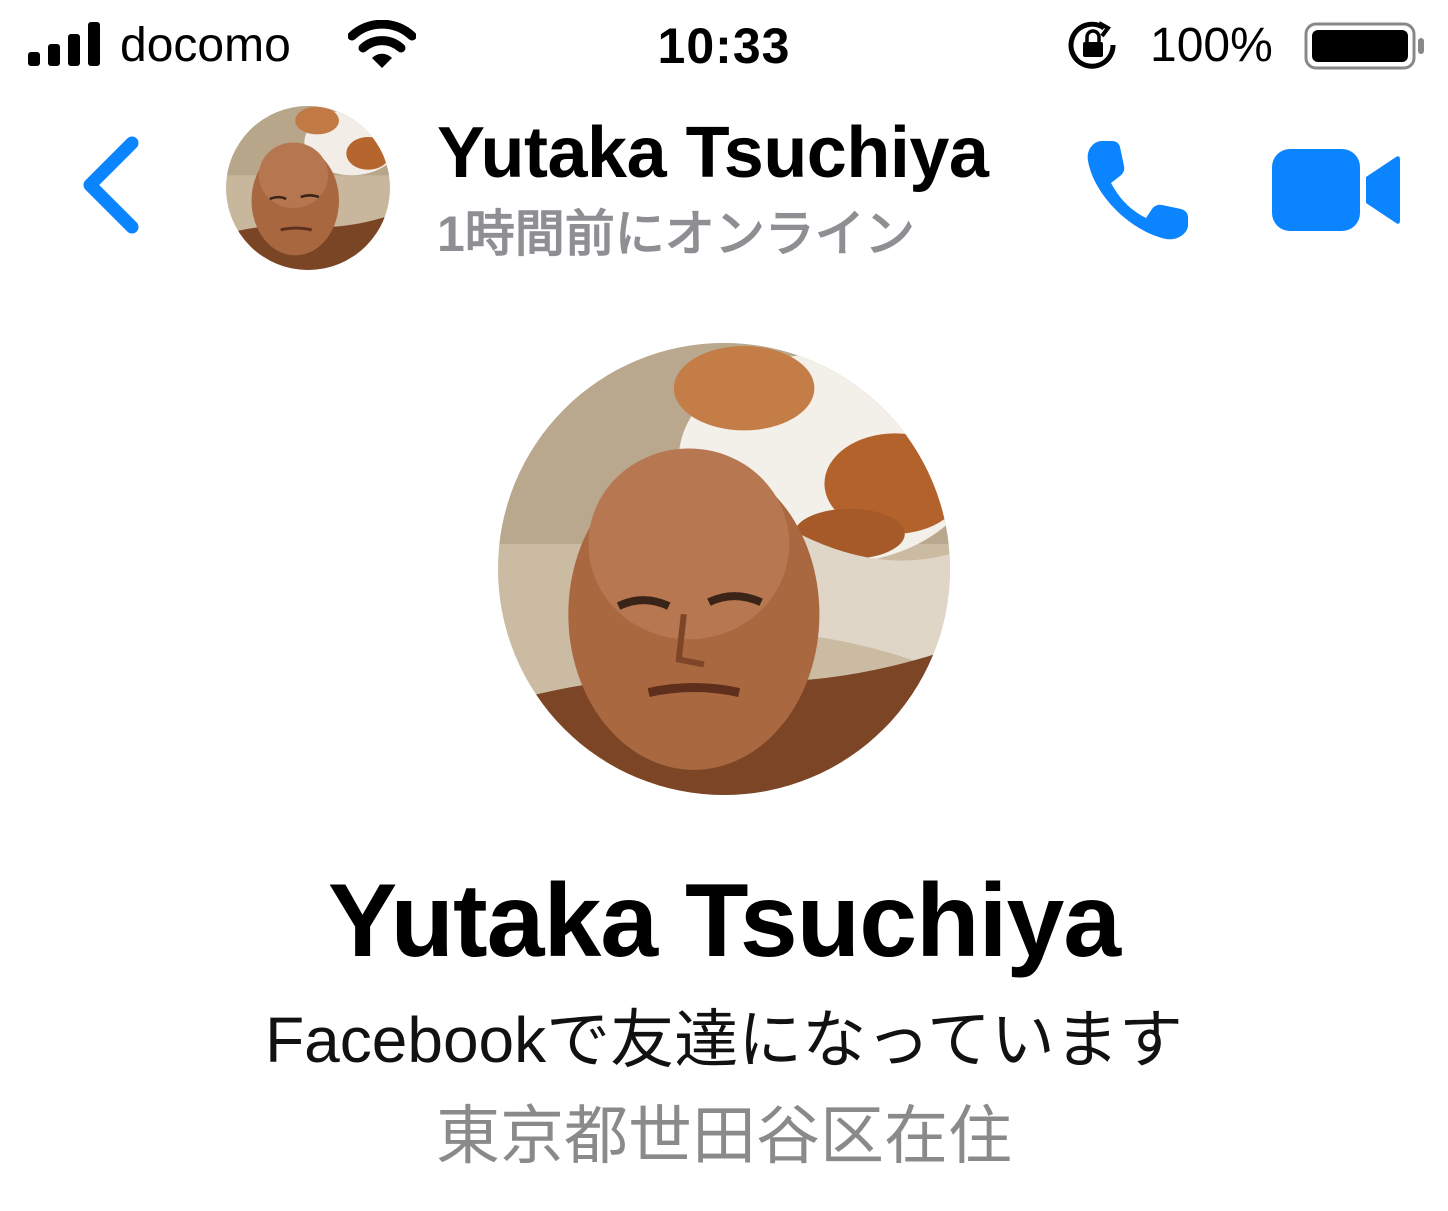 Image resolution: width=1448 pixels, height=1211 pixels. Describe the element at coordinates (724, 1040) in the screenshot. I see `friend-status: Facebookで友達になっています` at that location.